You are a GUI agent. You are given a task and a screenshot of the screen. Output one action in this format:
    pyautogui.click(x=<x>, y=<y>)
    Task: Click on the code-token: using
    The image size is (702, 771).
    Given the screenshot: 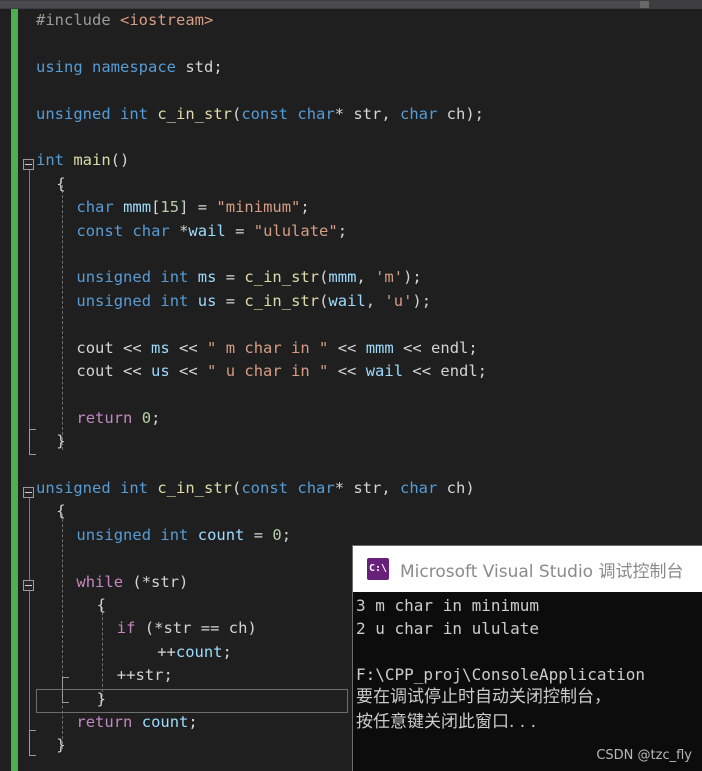 What is the action you would take?
    pyautogui.click(x=59, y=66)
    